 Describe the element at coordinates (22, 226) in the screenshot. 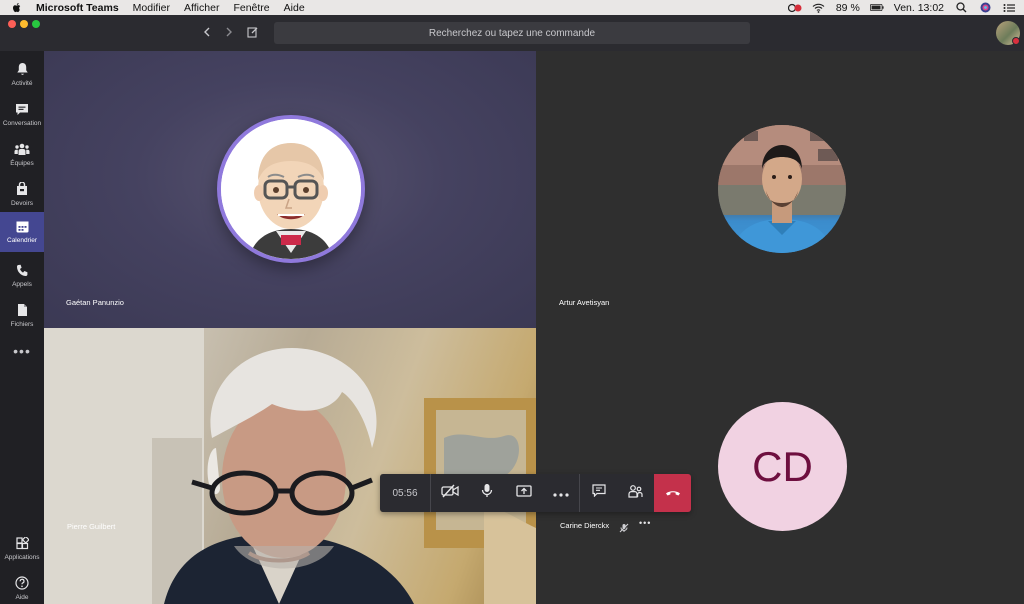

I see `calendar-icon` at that location.